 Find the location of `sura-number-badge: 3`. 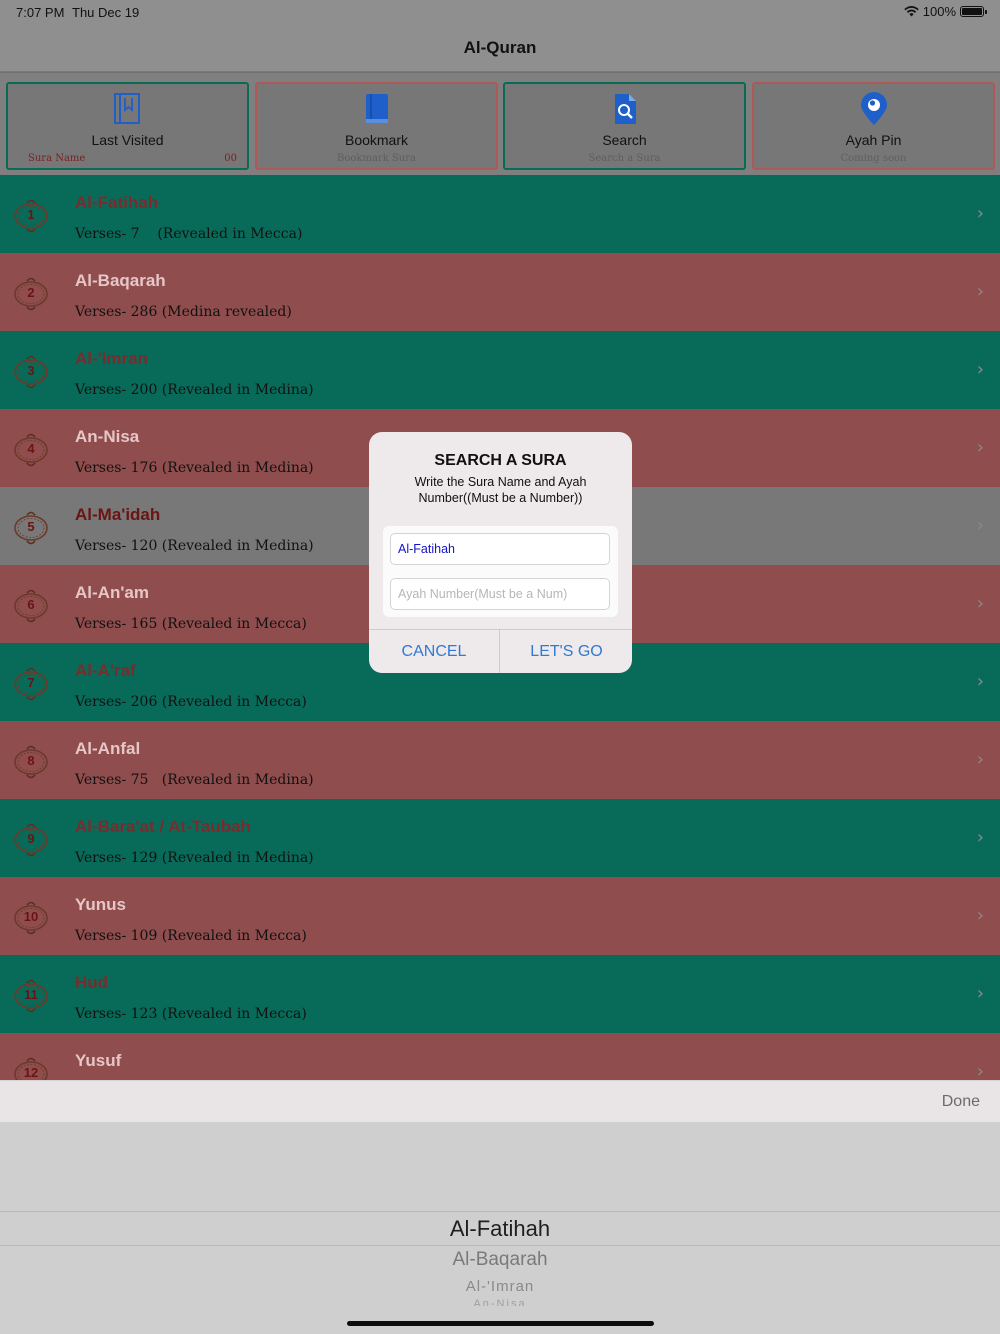

sura-number-badge: 3 is located at coordinates (31, 371).